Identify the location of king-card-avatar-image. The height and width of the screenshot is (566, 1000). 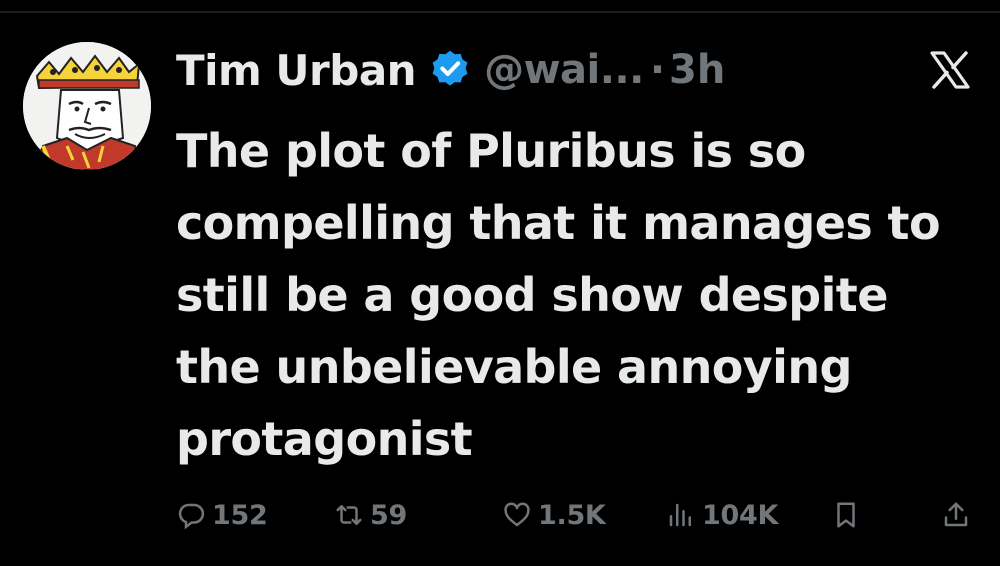
(87, 106).